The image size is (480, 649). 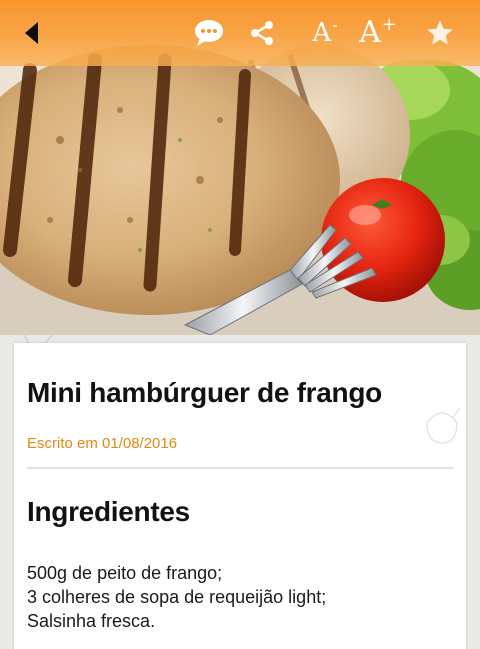 I want to click on recipe-date: Escrito em 01/08/2016, so click(x=102, y=443).